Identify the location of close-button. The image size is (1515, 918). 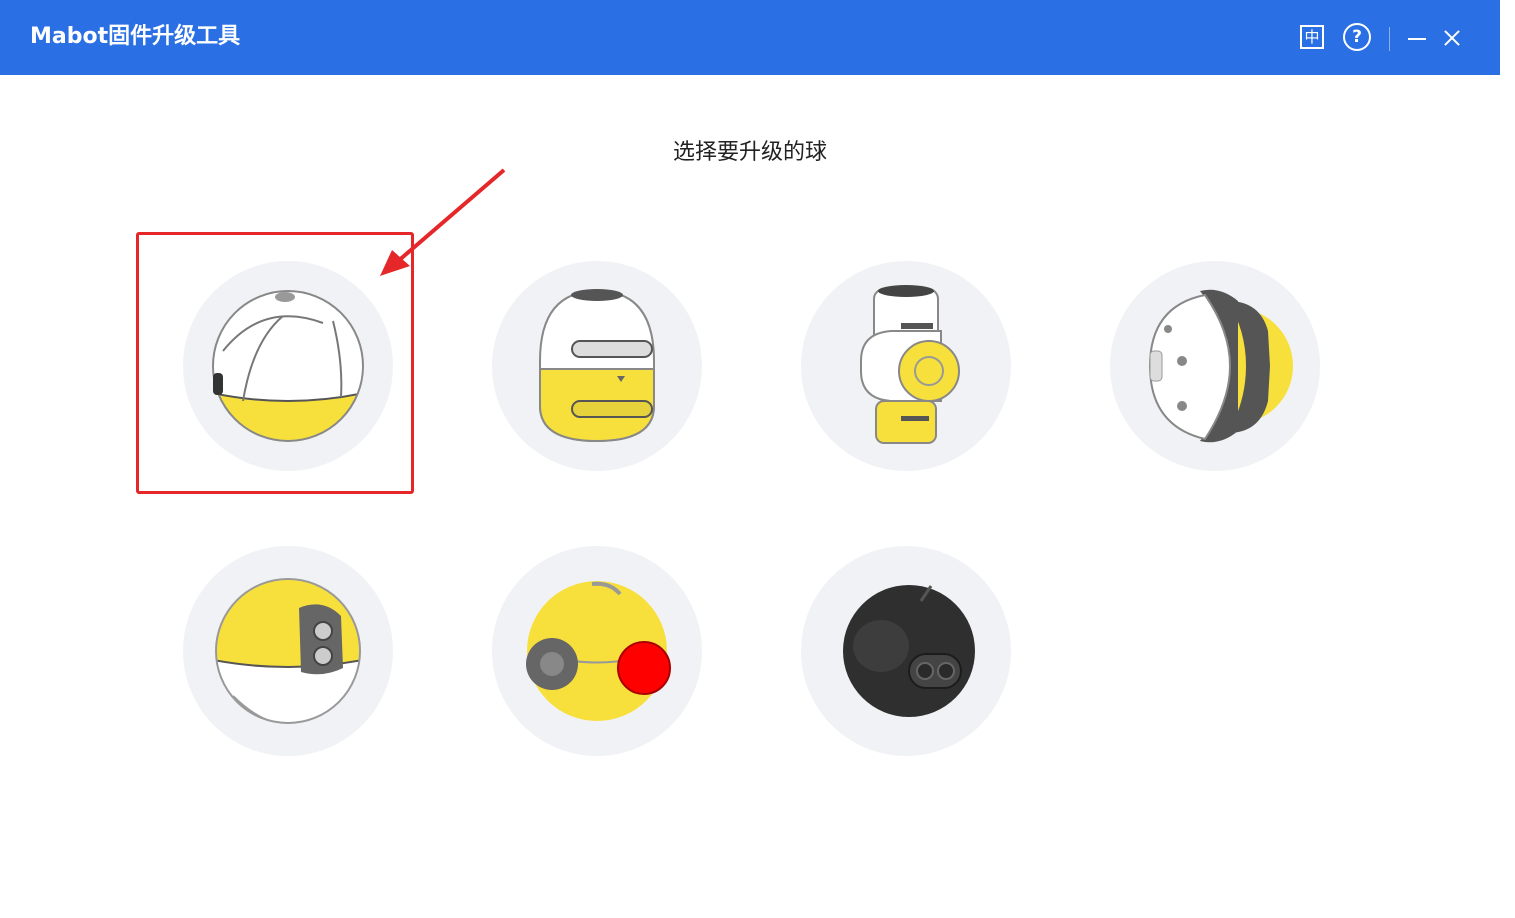
(1452, 38).